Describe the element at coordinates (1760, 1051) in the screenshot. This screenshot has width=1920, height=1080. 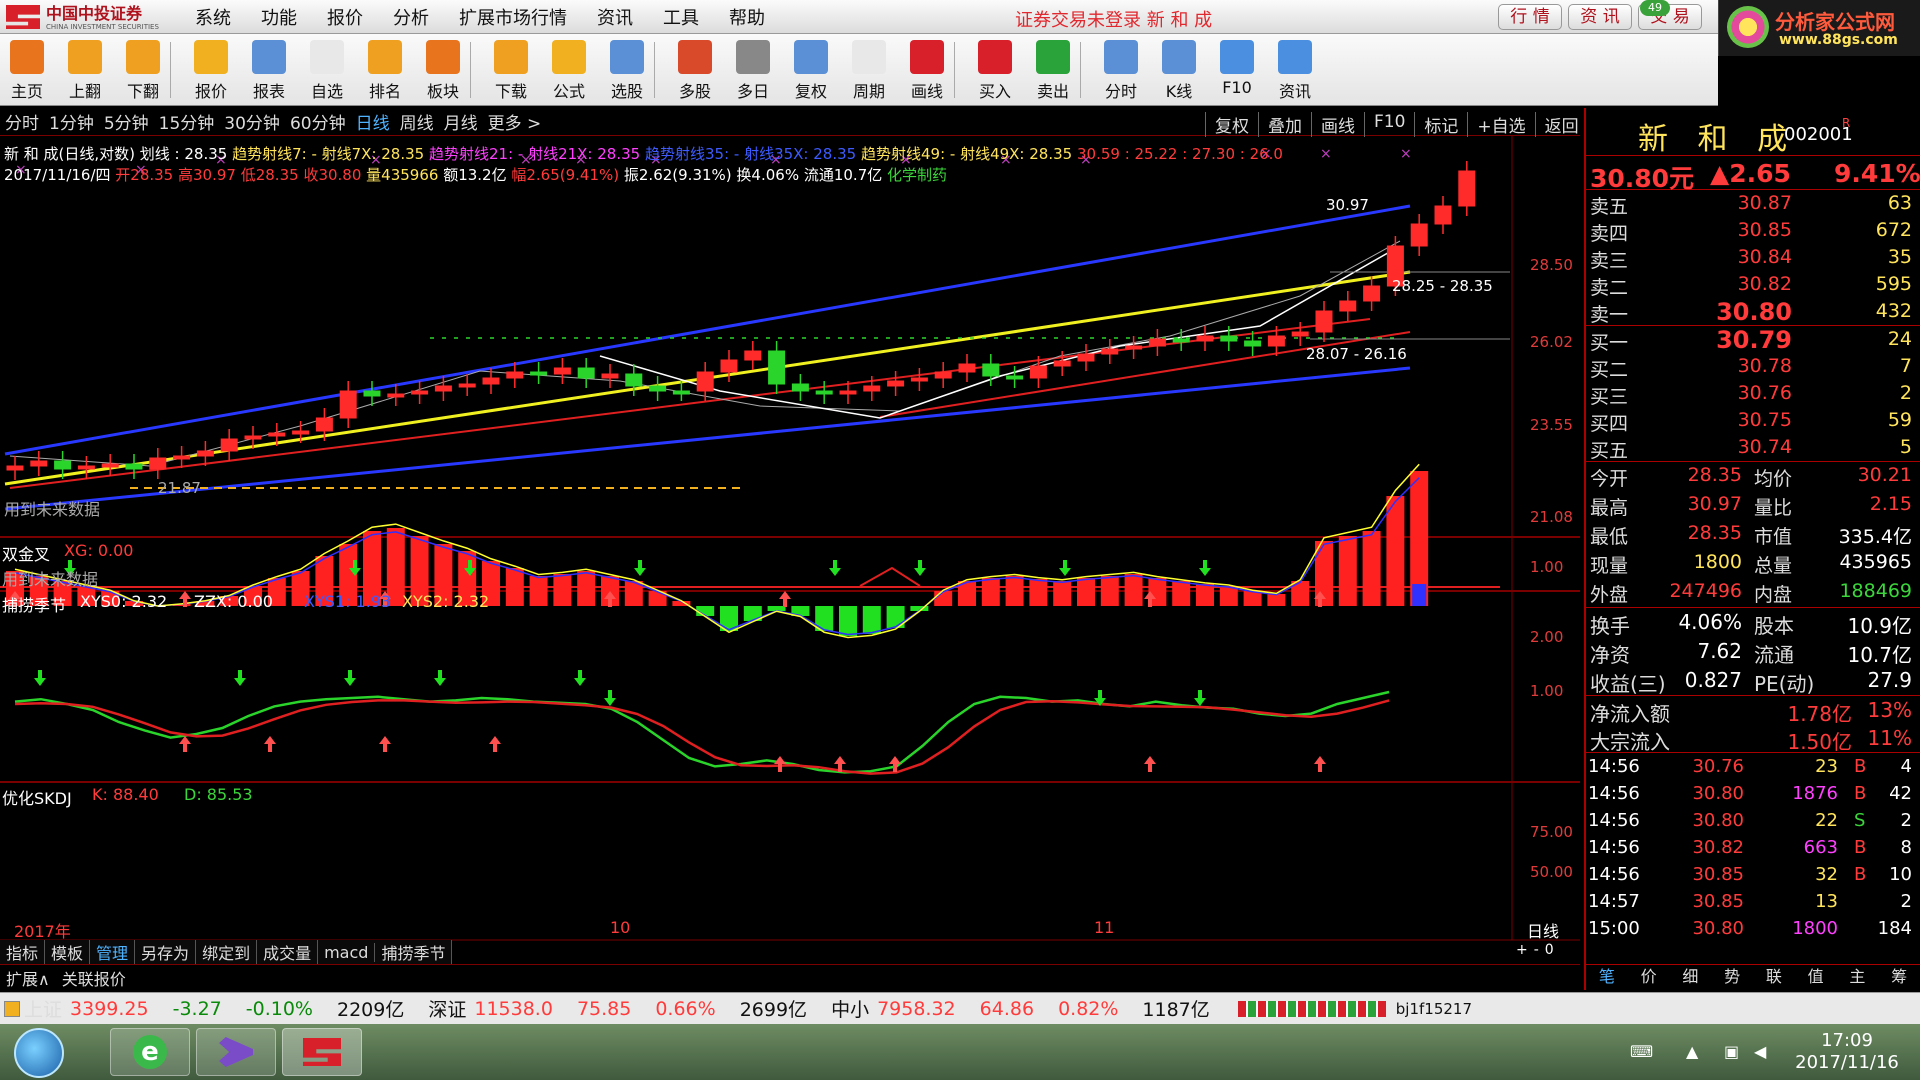
I see `volume-icon: ◀` at that location.